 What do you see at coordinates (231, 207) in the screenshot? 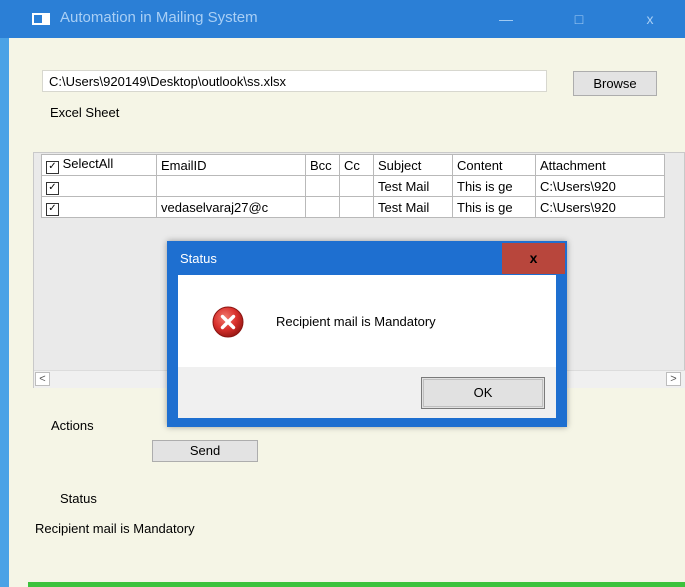
I see `email-cell: vedaselvaraj27@c` at bounding box center [231, 207].